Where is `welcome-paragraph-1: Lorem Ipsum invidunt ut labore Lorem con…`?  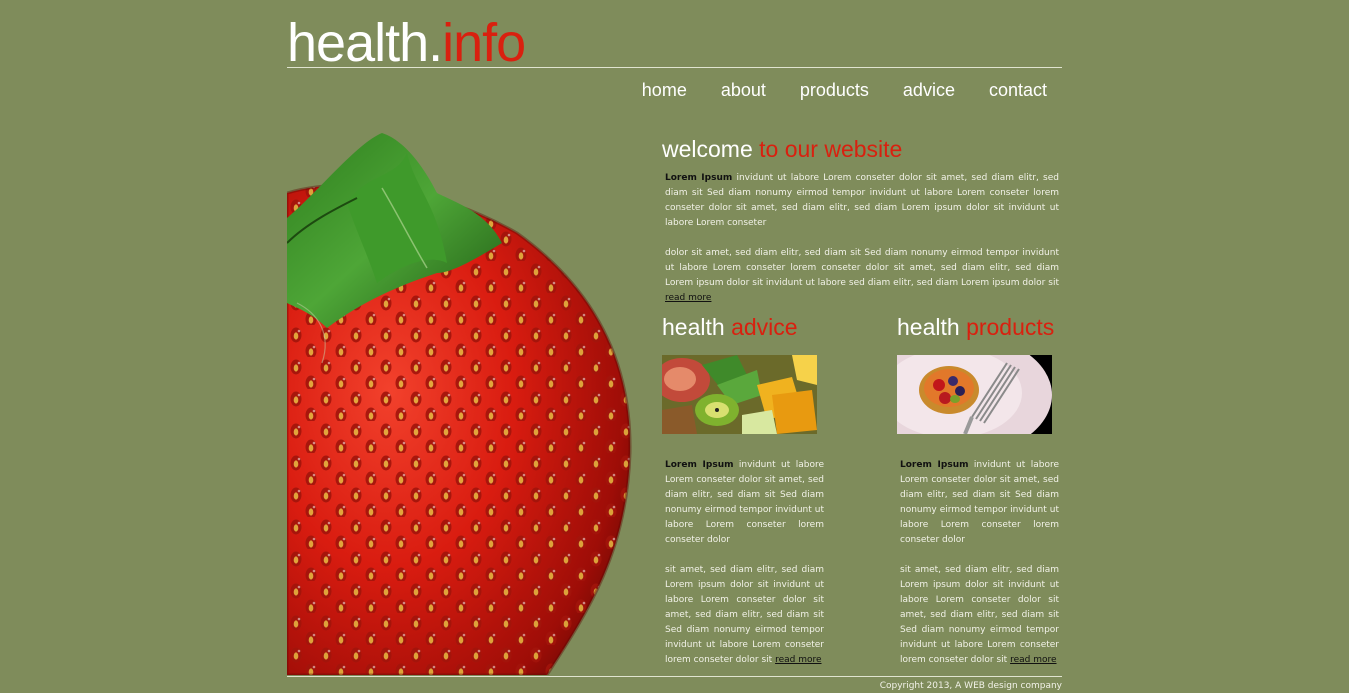 welcome-paragraph-1: Lorem Ipsum invidunt ut labore Lorem con… is located at coordinates (862, 201).